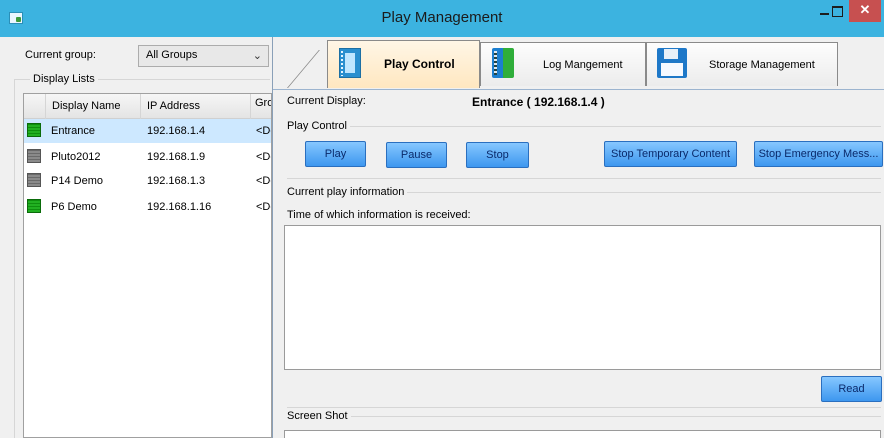 This screenshot has height=438, width=884. Describe the element at coordinates (865, 11) in the screenshot. I see `close-button: ✕` at that location.